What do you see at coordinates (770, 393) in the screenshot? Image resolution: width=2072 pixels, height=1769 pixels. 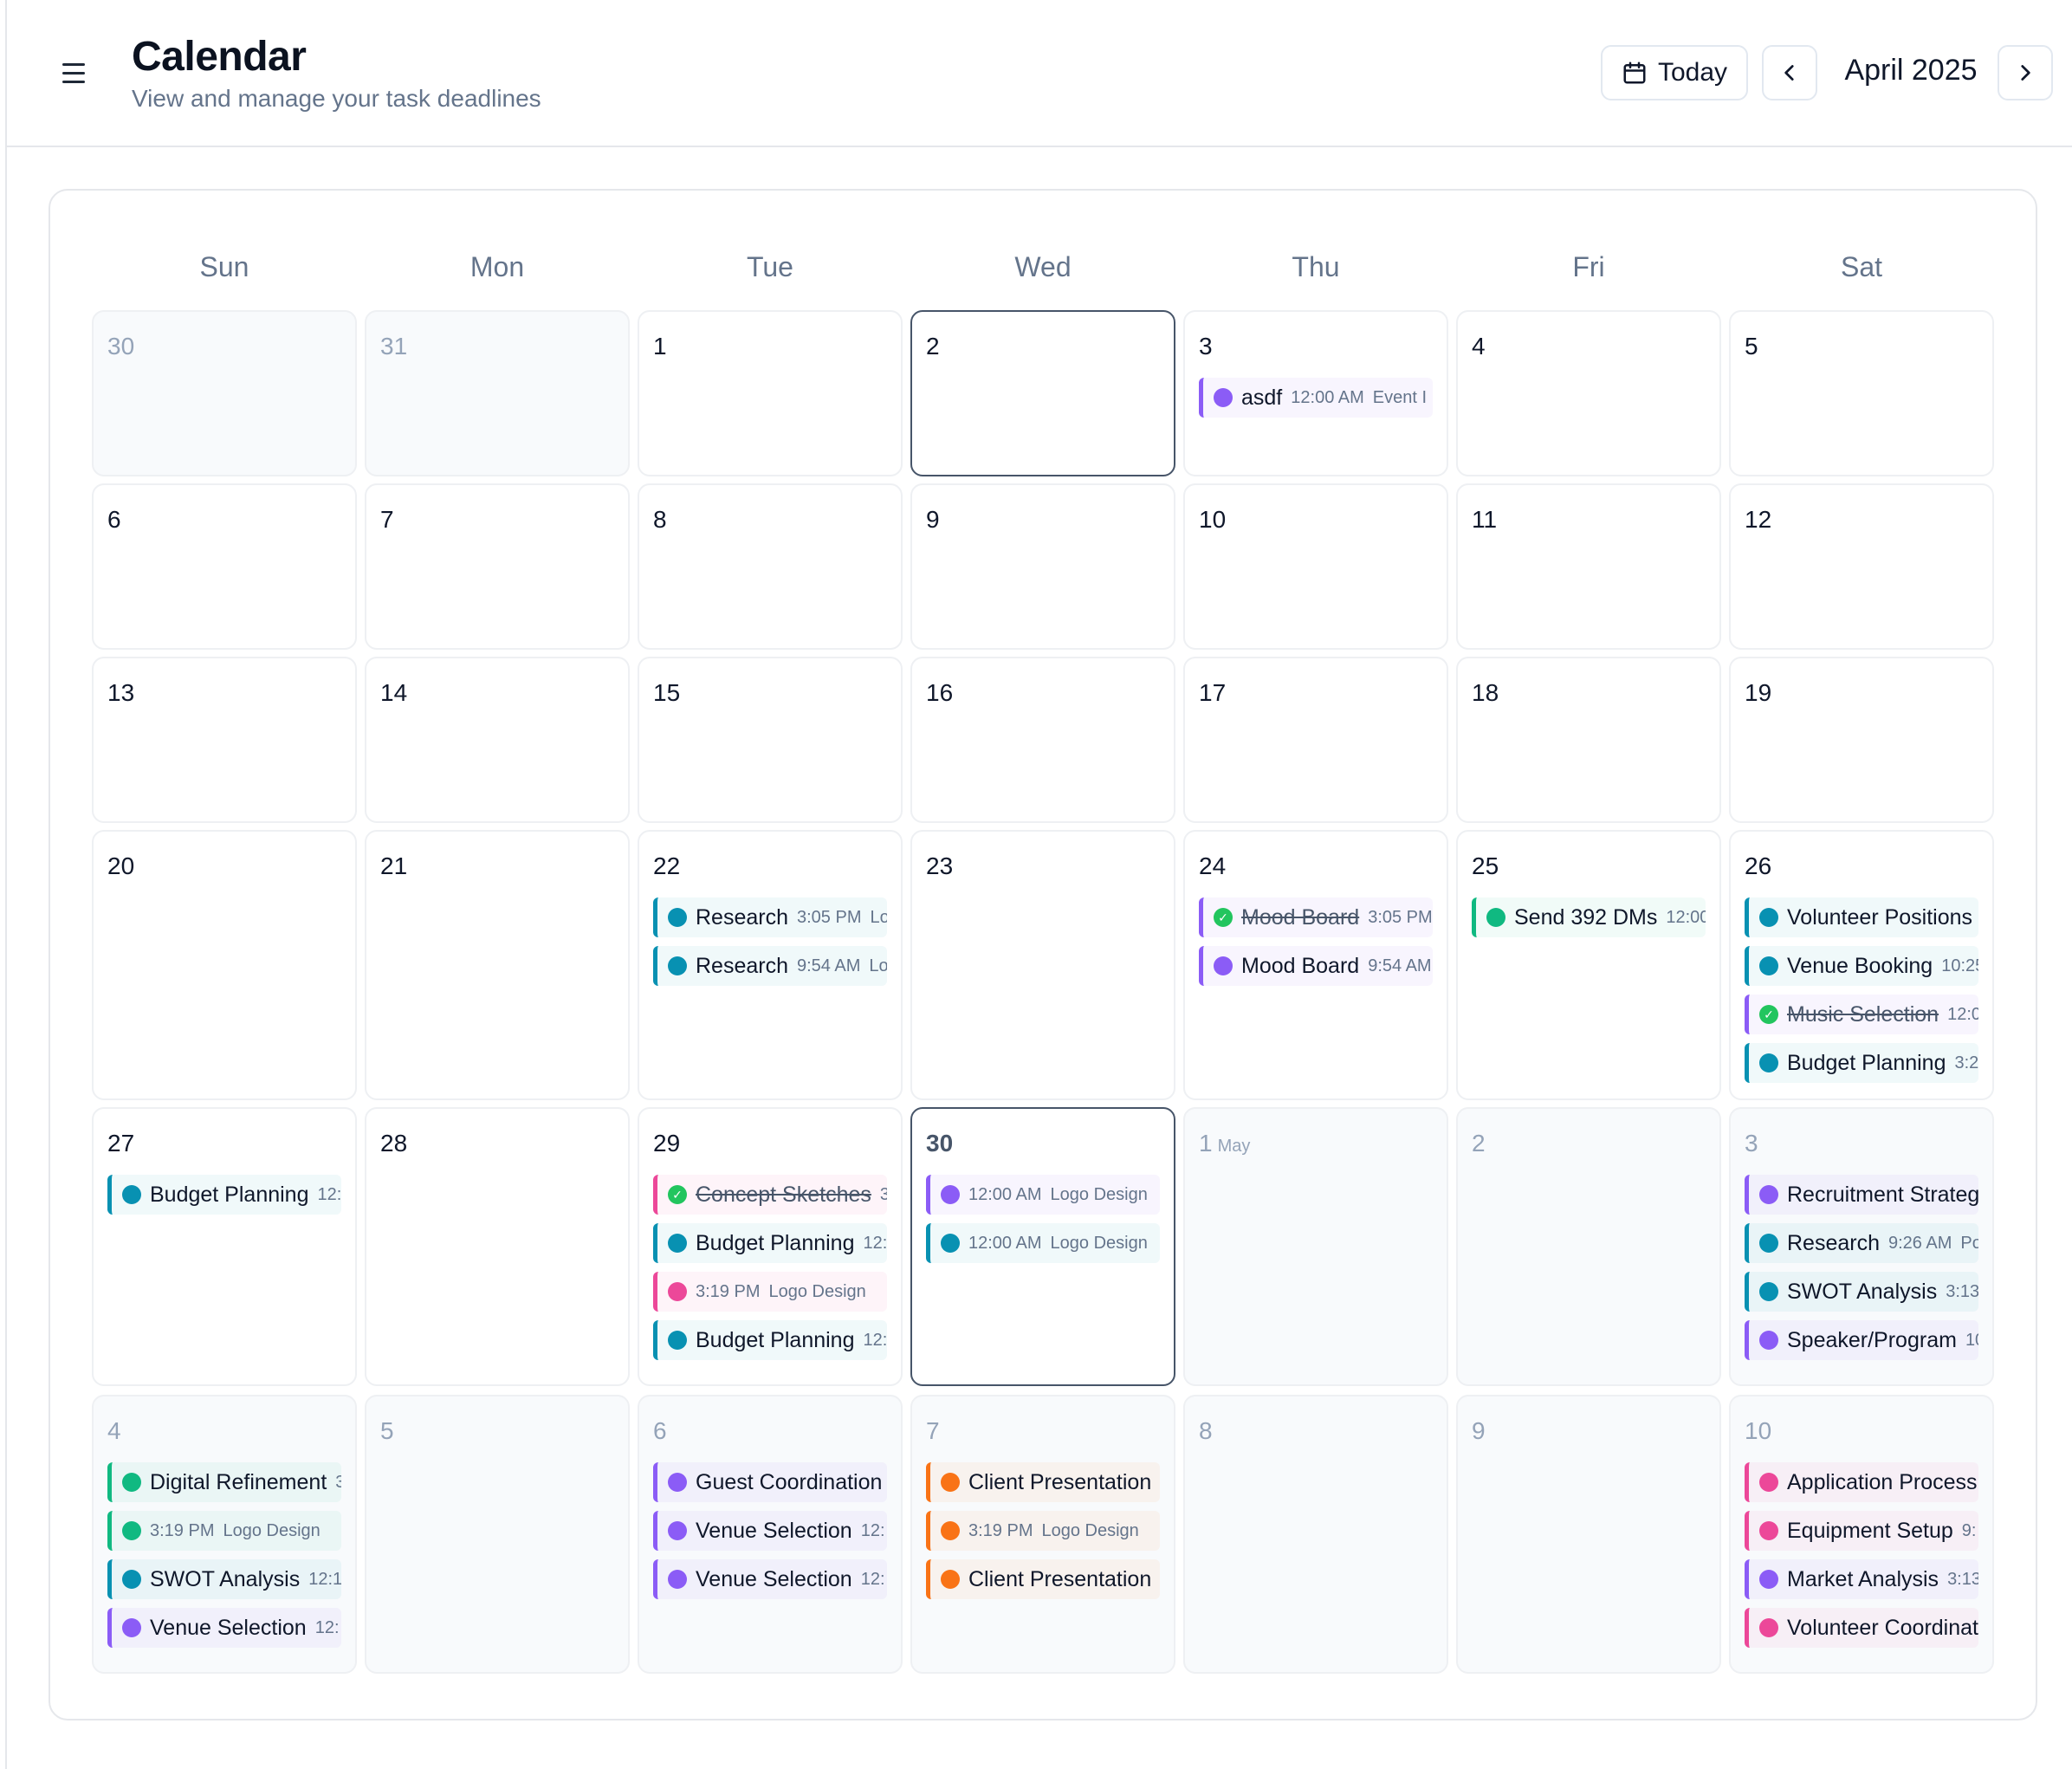 I see `day-cell: 1` at bounding box center [770, 393].